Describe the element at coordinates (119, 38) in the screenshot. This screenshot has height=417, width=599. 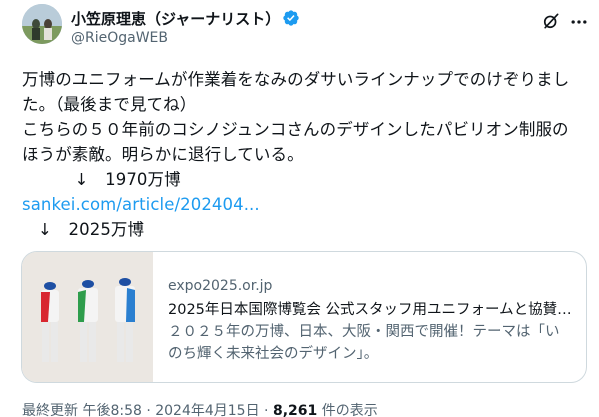
I see `author-handle: @RieOgaWEB` at that location.